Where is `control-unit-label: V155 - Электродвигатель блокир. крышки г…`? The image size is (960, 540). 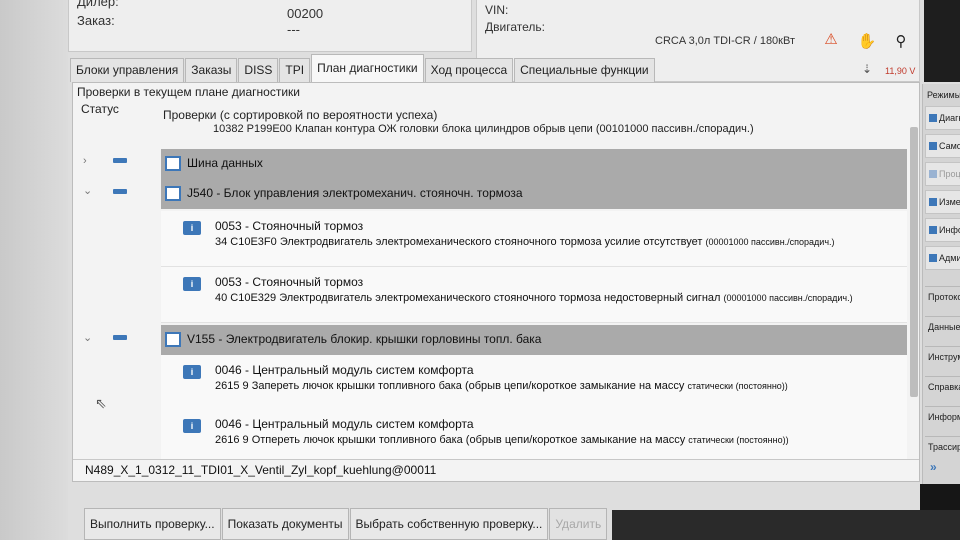
control-unit-label: V155 - Электродвигатель блокир. крышки г… is located at coordinates (364, 339).